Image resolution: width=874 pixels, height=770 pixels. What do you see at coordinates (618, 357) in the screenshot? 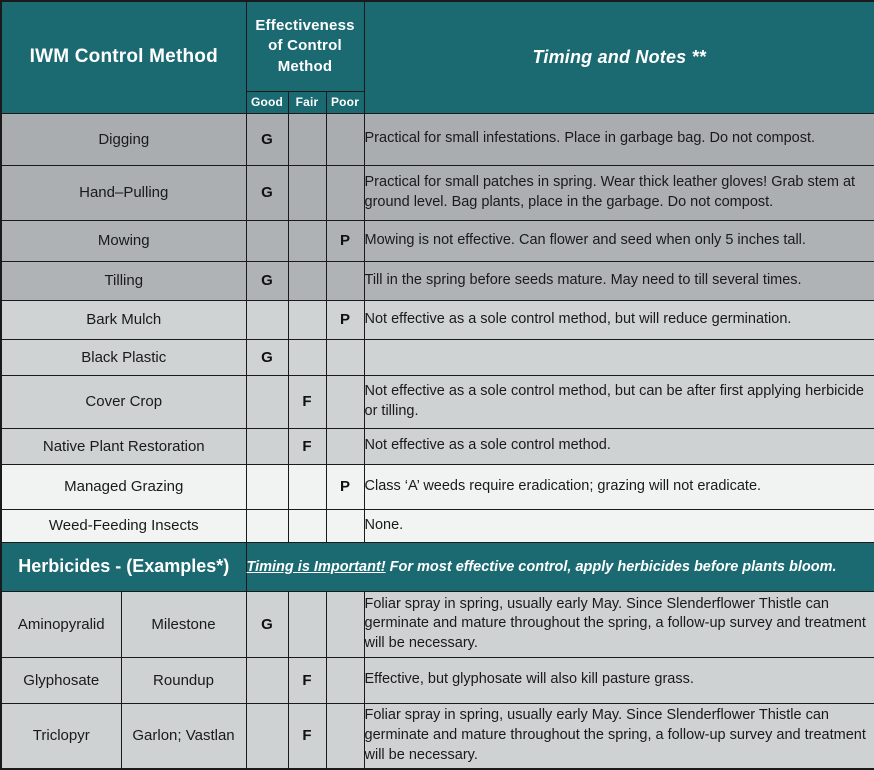
I see `row-notes` at bounding box center [618, 357].